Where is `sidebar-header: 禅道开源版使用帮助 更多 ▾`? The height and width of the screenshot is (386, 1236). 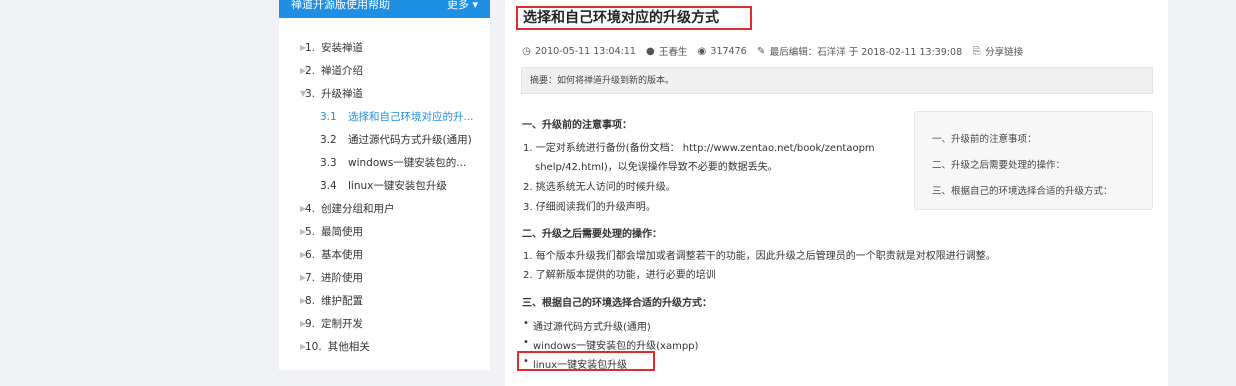
sidebar-header: 禅道开源版使用帮助 更多 ▾ is located at coordinates (384, 9).